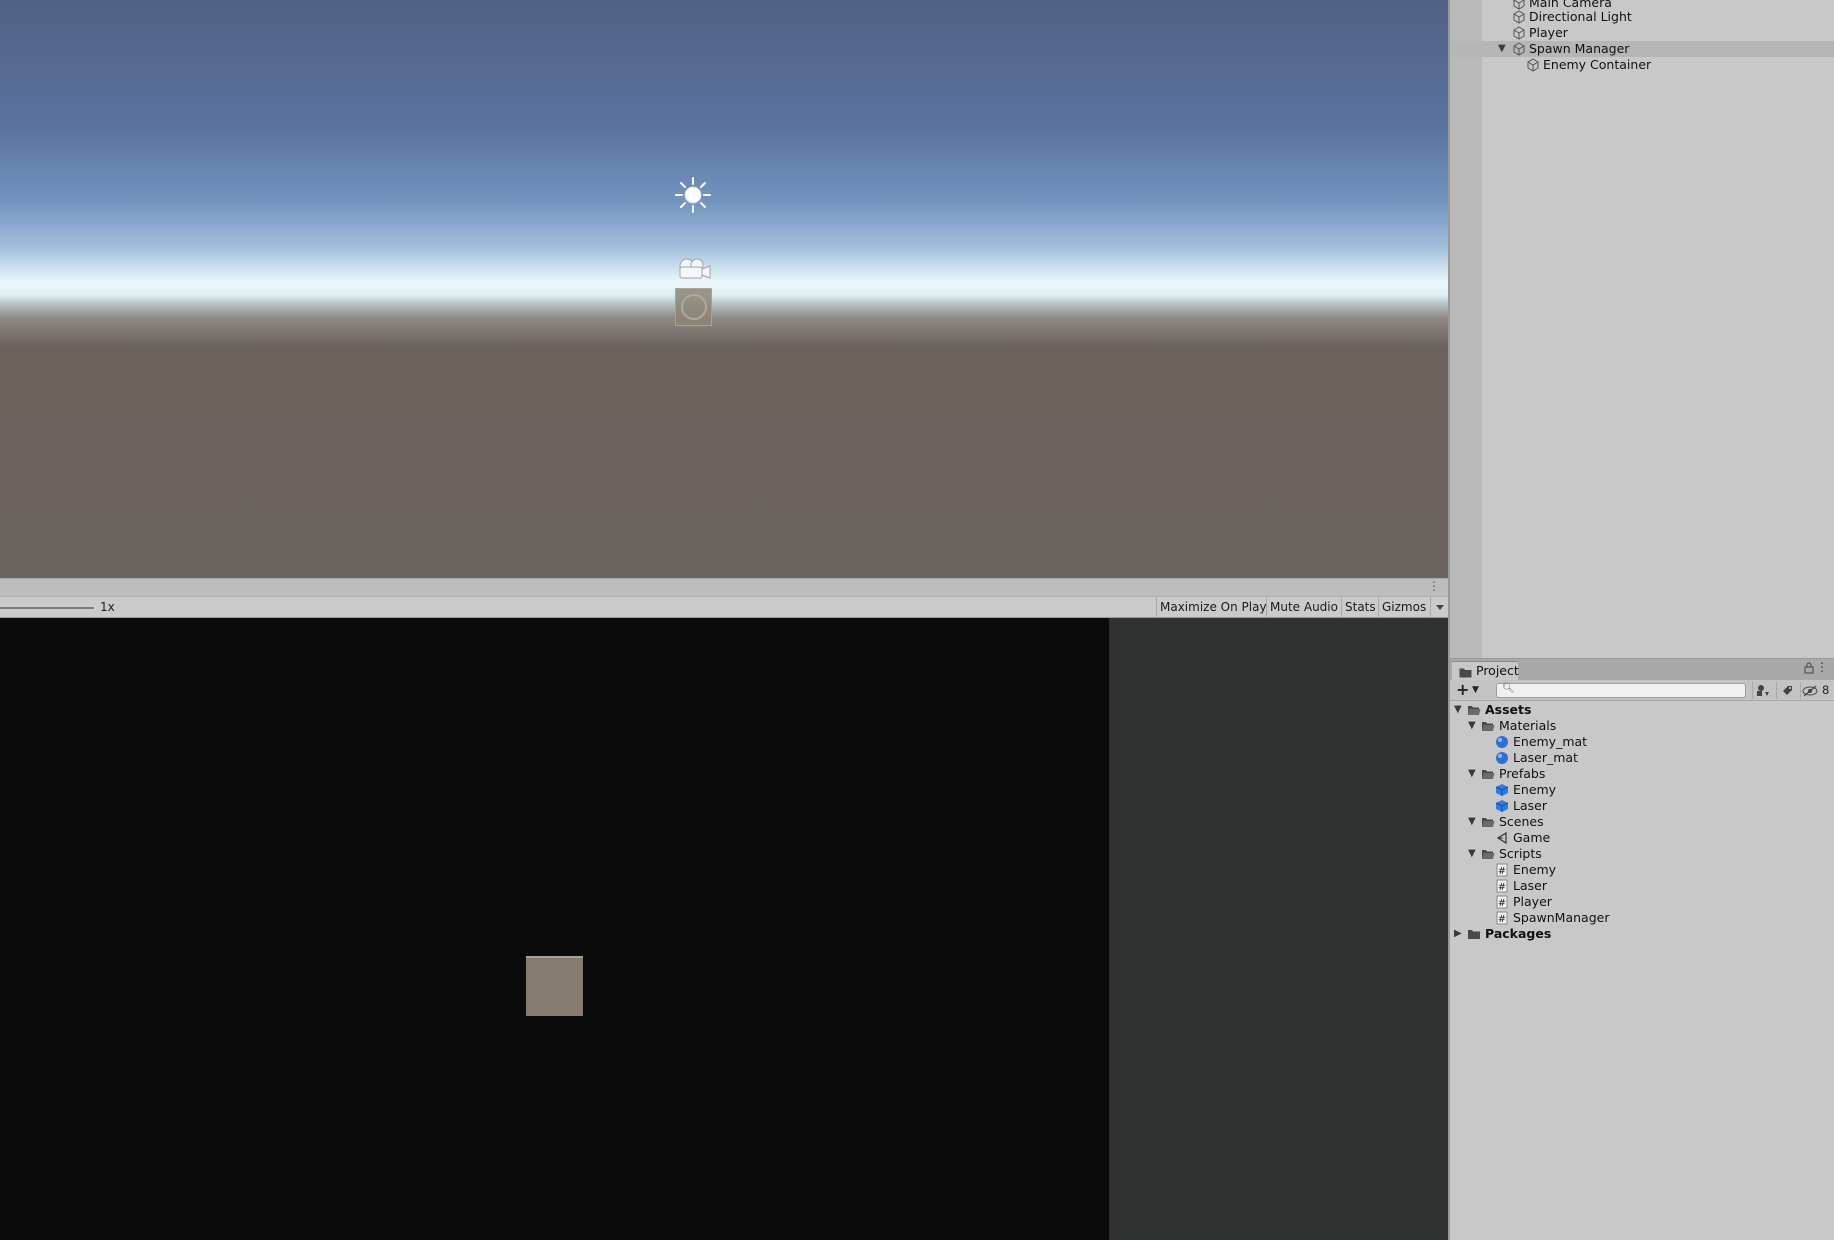 This screenshot has height=1240, width=1834. I want to click on search-icon: 🔍︎, so click(1508, 688).